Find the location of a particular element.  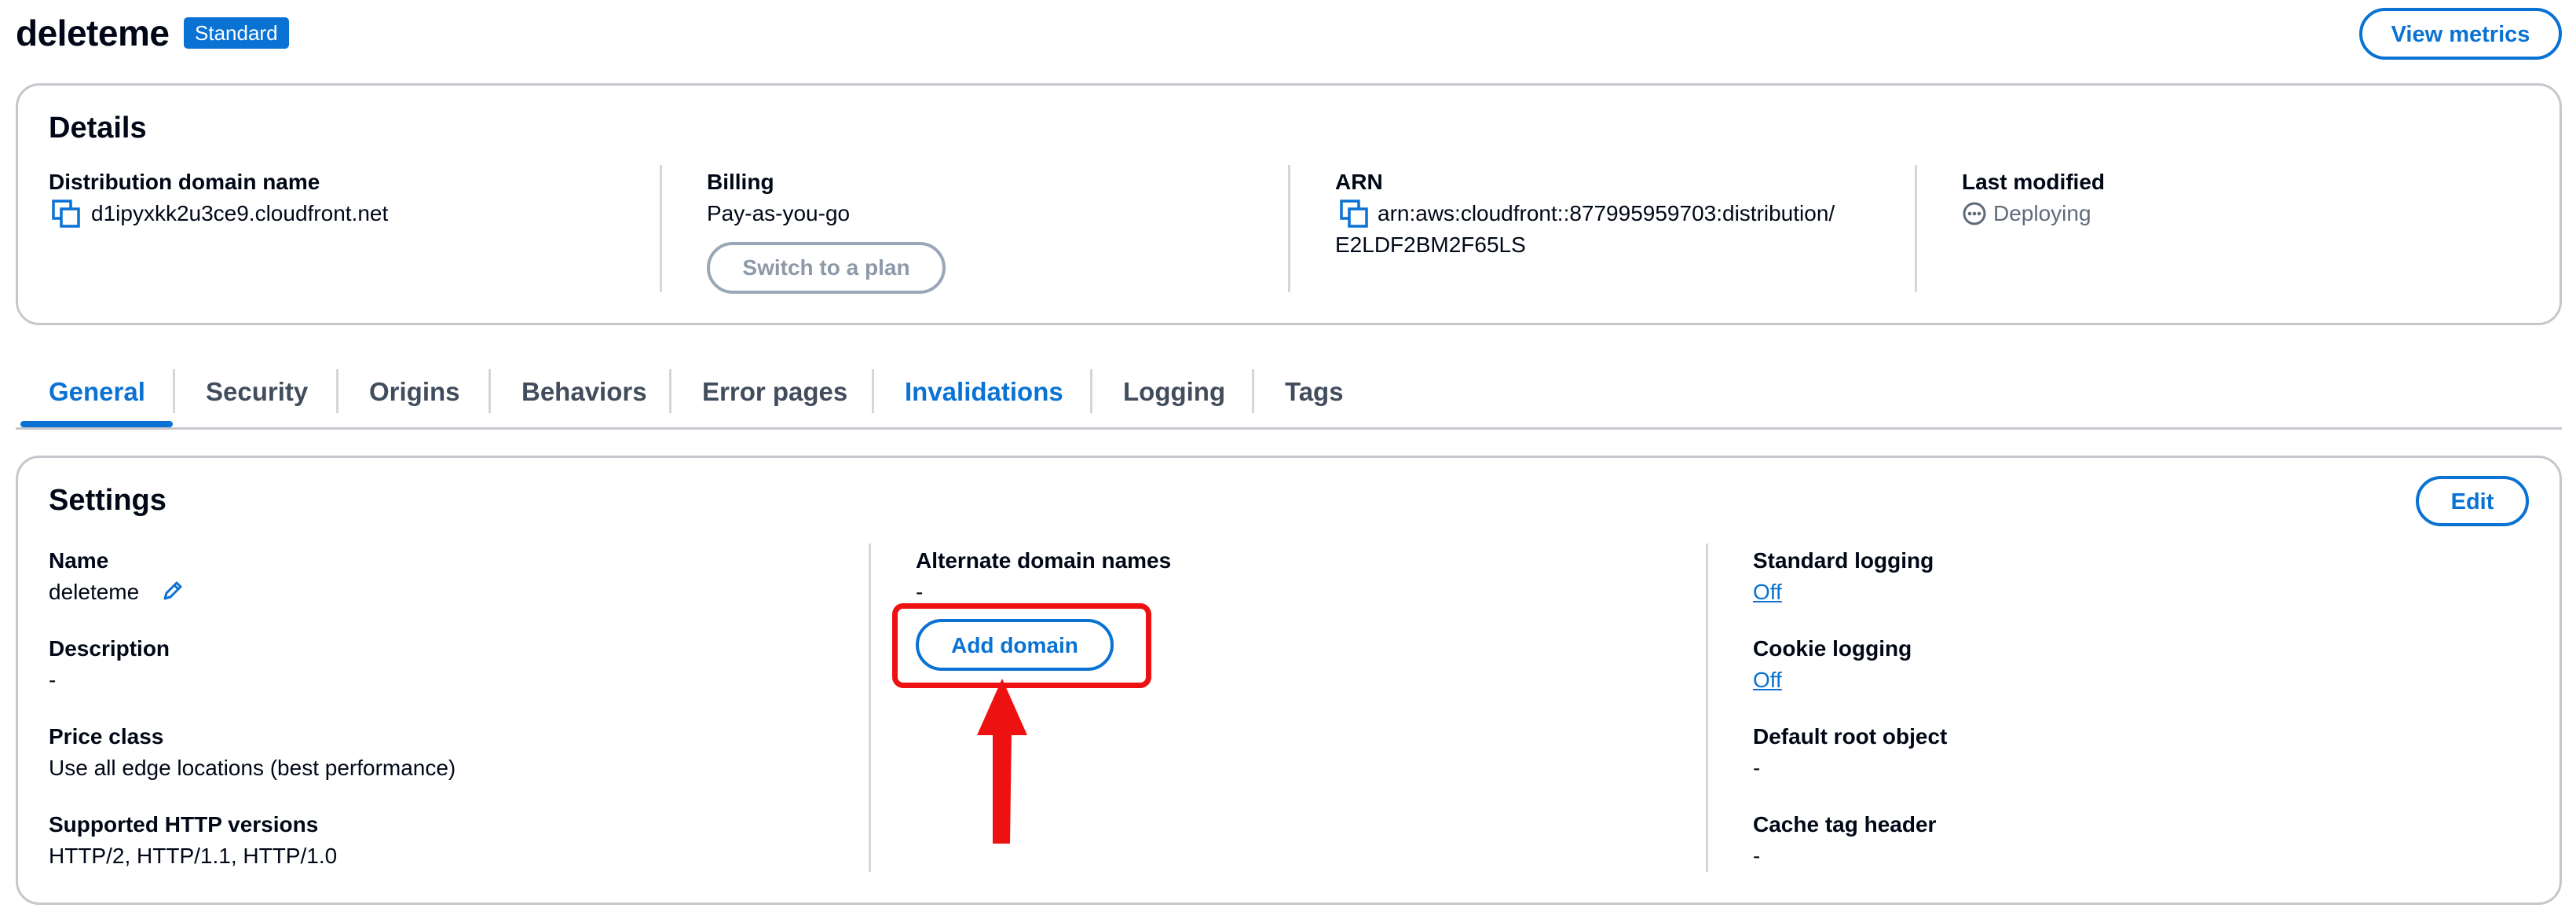

description-label: Description is located at coordinates (110, 648).